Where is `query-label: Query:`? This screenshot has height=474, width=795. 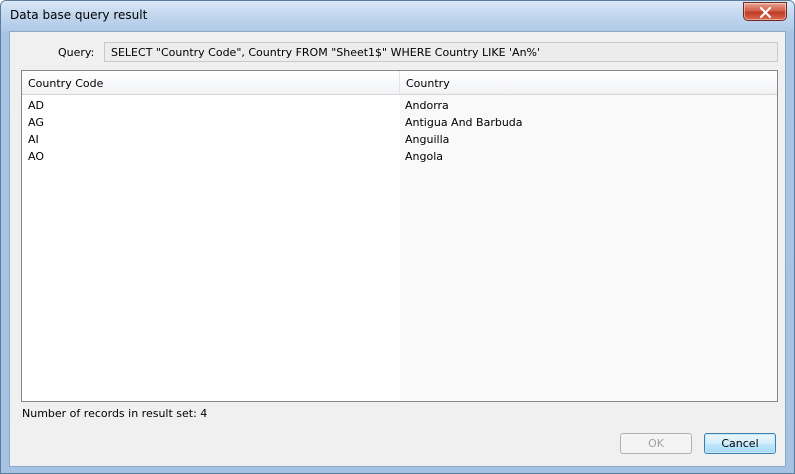
query-label: Query: is located at coordinates (76, 52).